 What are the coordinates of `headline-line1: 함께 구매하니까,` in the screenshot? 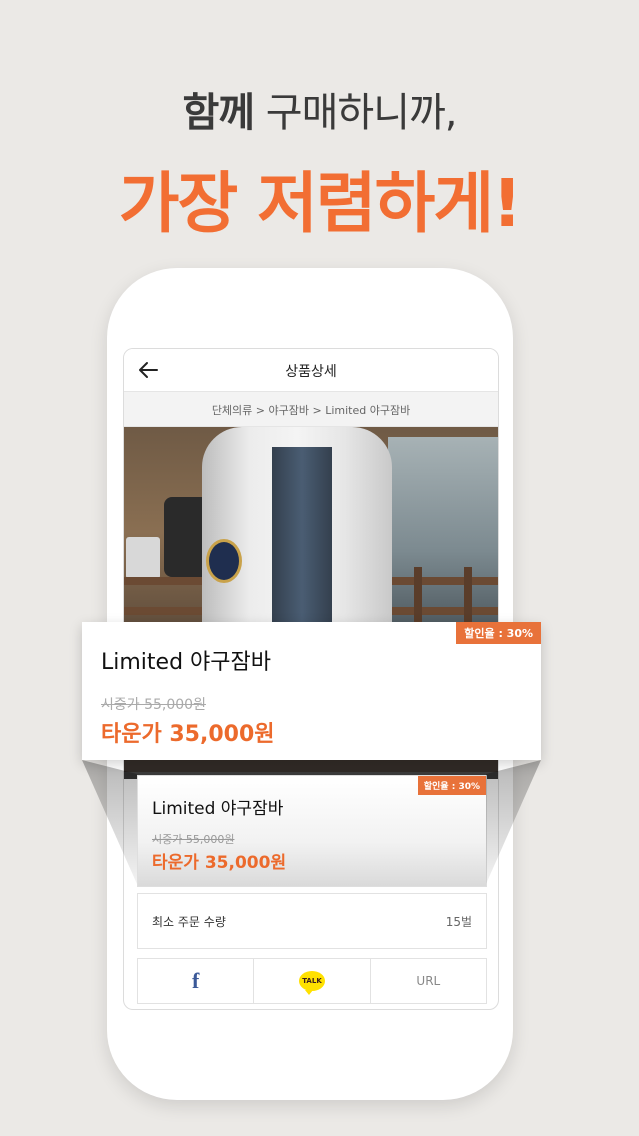 It's located at (319, 109).